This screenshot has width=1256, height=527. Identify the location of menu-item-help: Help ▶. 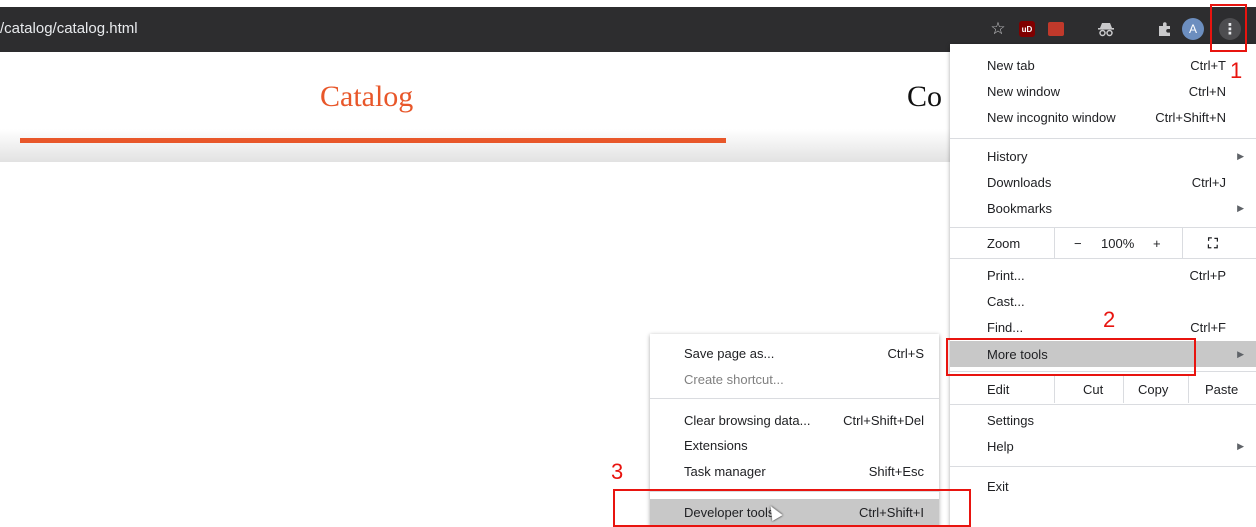
(1103, 446).